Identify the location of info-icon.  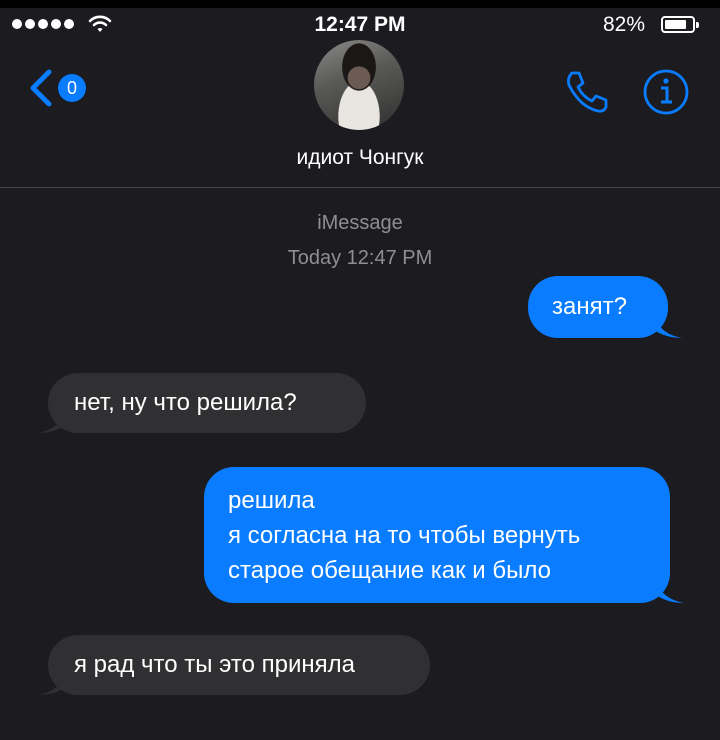
(666, 92).